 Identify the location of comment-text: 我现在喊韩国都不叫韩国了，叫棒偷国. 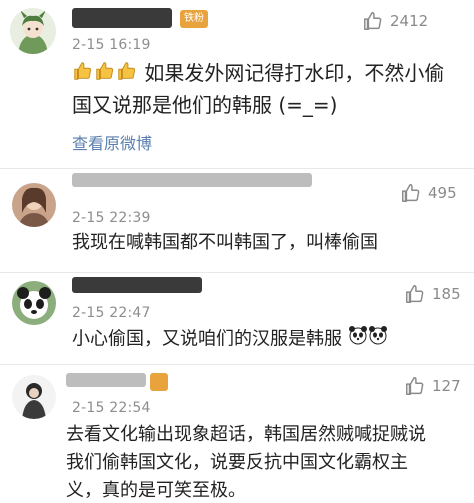
(225, 242).